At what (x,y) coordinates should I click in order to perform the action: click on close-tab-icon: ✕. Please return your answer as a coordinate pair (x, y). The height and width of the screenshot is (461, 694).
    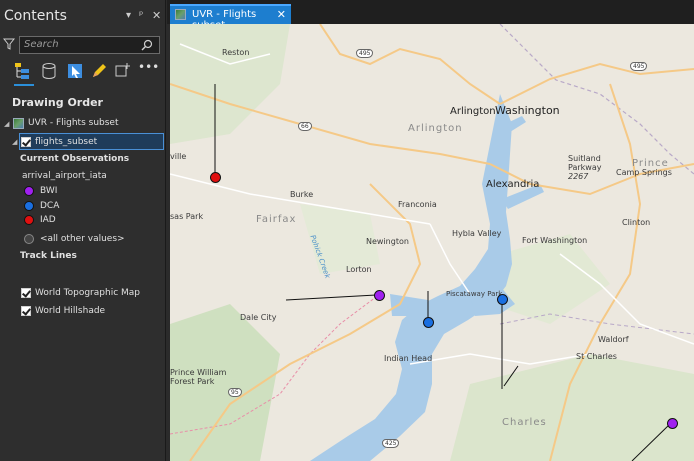
    Looking at the image, I should click on (281, 14).